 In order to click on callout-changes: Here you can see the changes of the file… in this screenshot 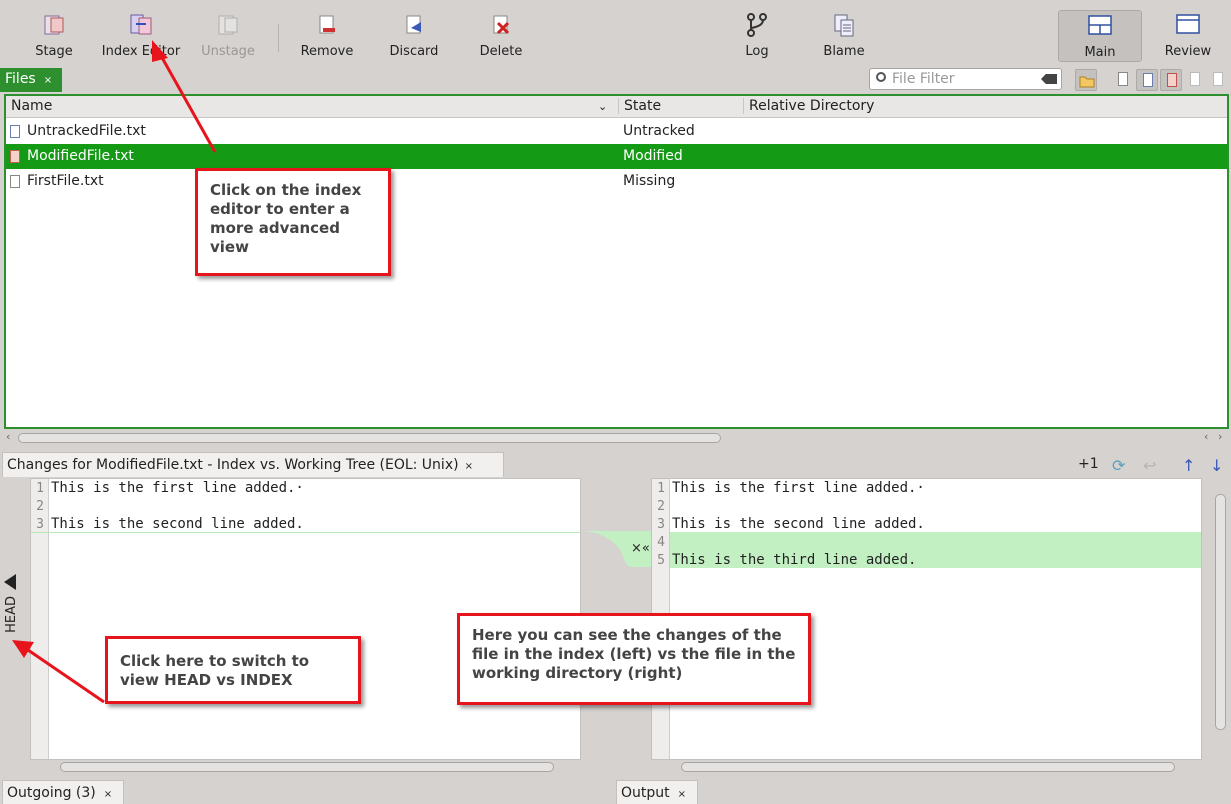, I will do `click(634, 659)`.